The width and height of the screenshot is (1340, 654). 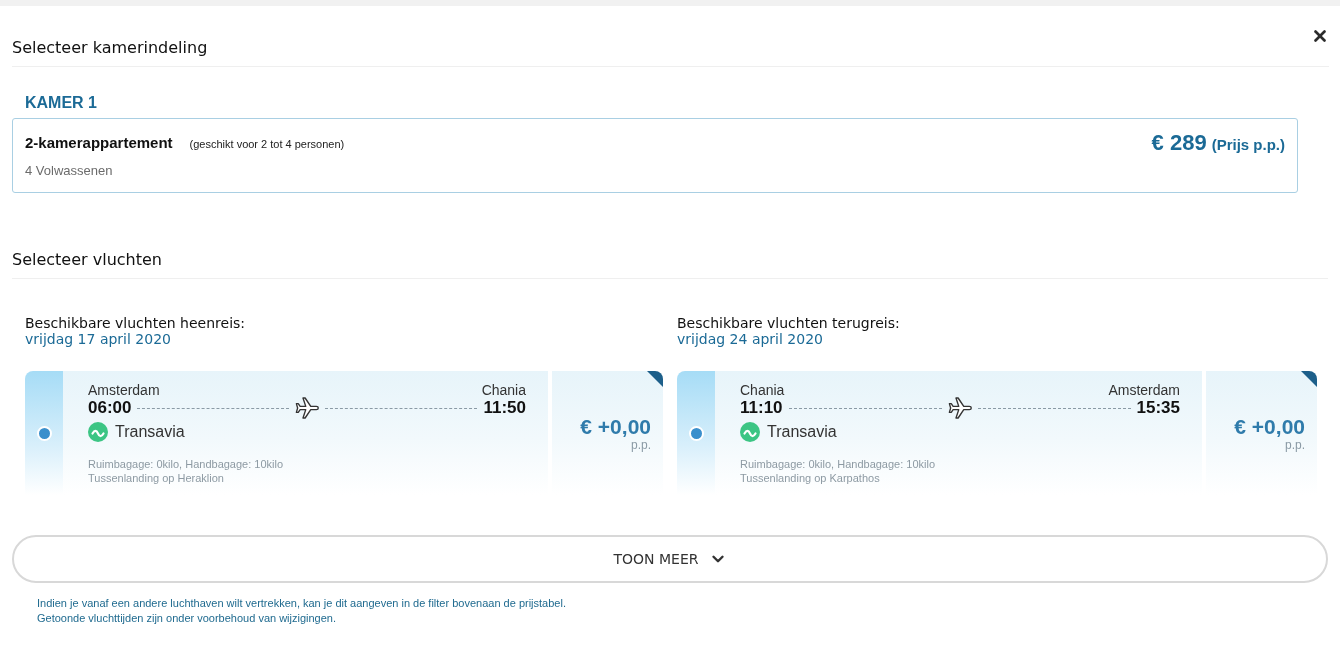 I want to click on arrival-time: 11:50, so click(x=504, y=408).